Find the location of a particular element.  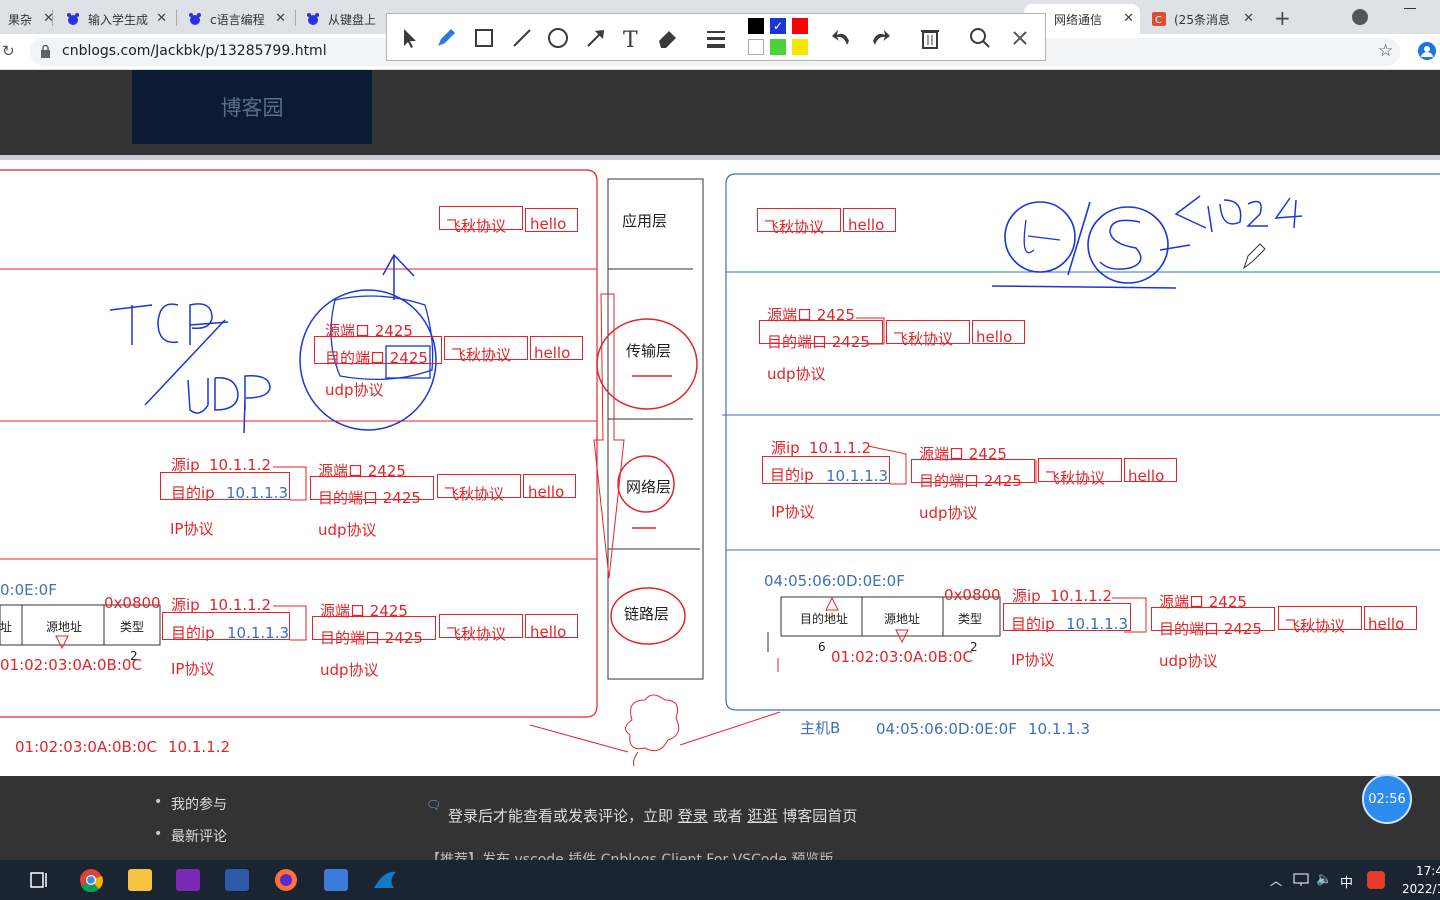

file-explorer-icon is located at coordinates (140, 880).